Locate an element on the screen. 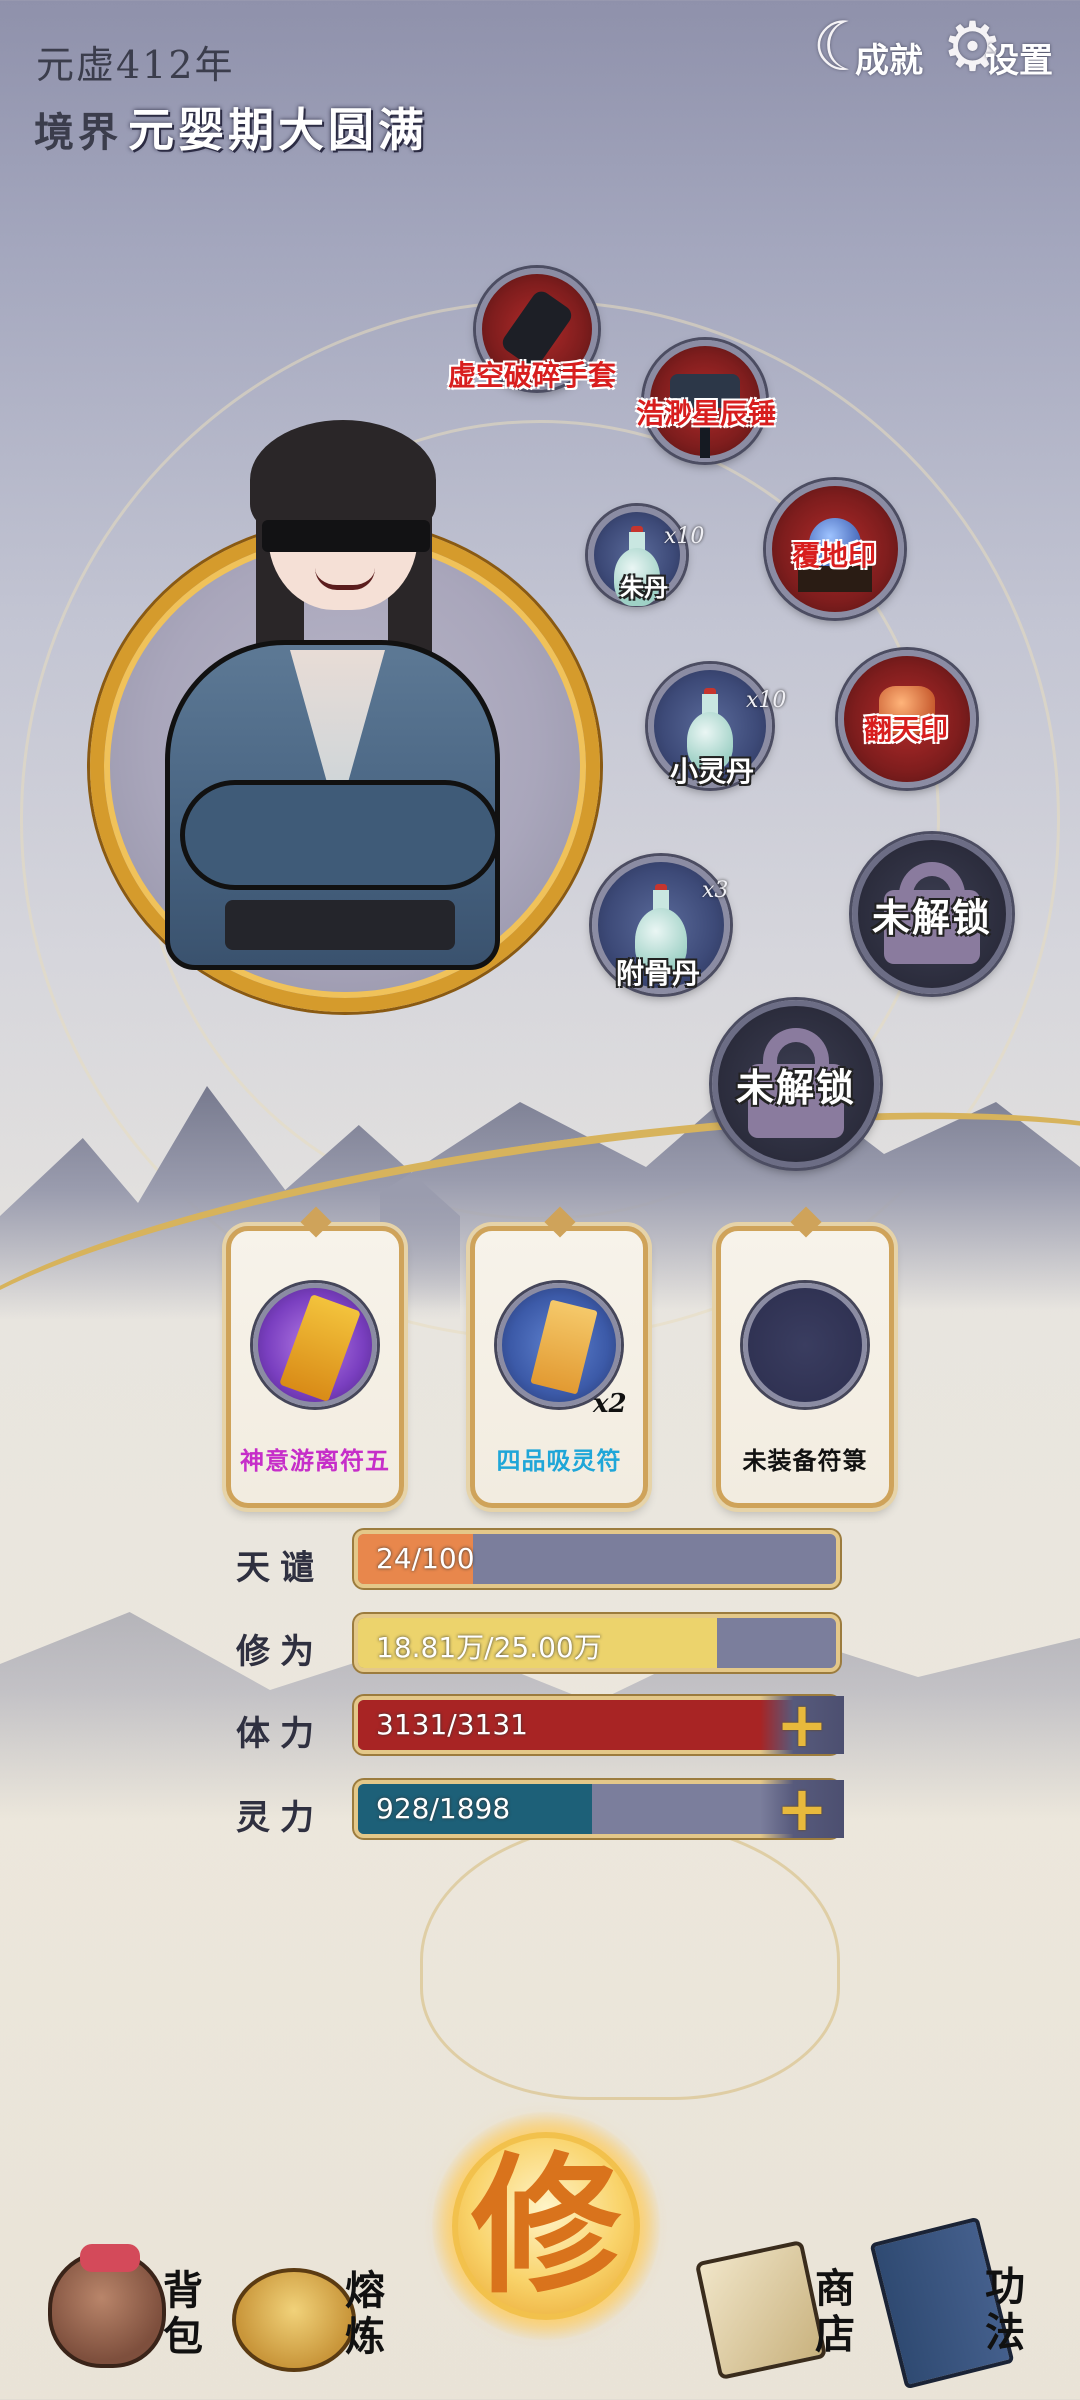 Image resolution: width=1080 pixels, height=2400 pixels. nav-forge: 熔炼 is located at coordinates (311, 2311).